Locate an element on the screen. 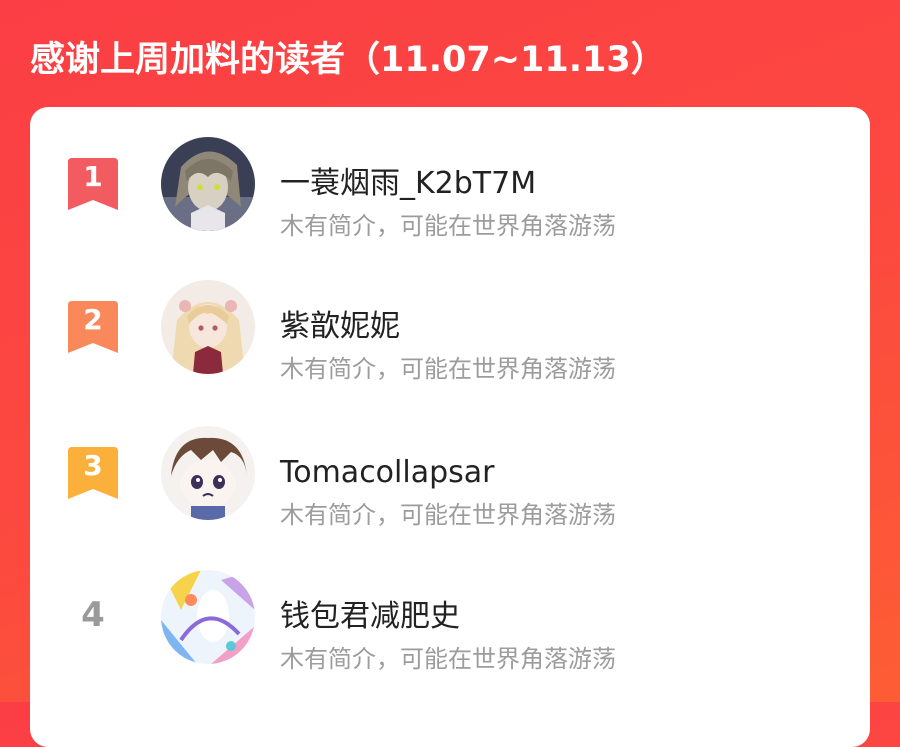 Image resolution: width=900 pixels, height=747 pixels. rank-badge-bronze: 3 is located at coordinates (93, 473).